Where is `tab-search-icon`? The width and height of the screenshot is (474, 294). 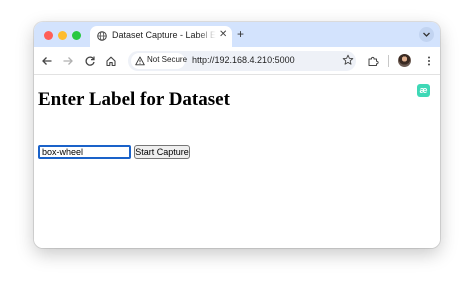
tab-search-icon is located at coordinates (426, 34).